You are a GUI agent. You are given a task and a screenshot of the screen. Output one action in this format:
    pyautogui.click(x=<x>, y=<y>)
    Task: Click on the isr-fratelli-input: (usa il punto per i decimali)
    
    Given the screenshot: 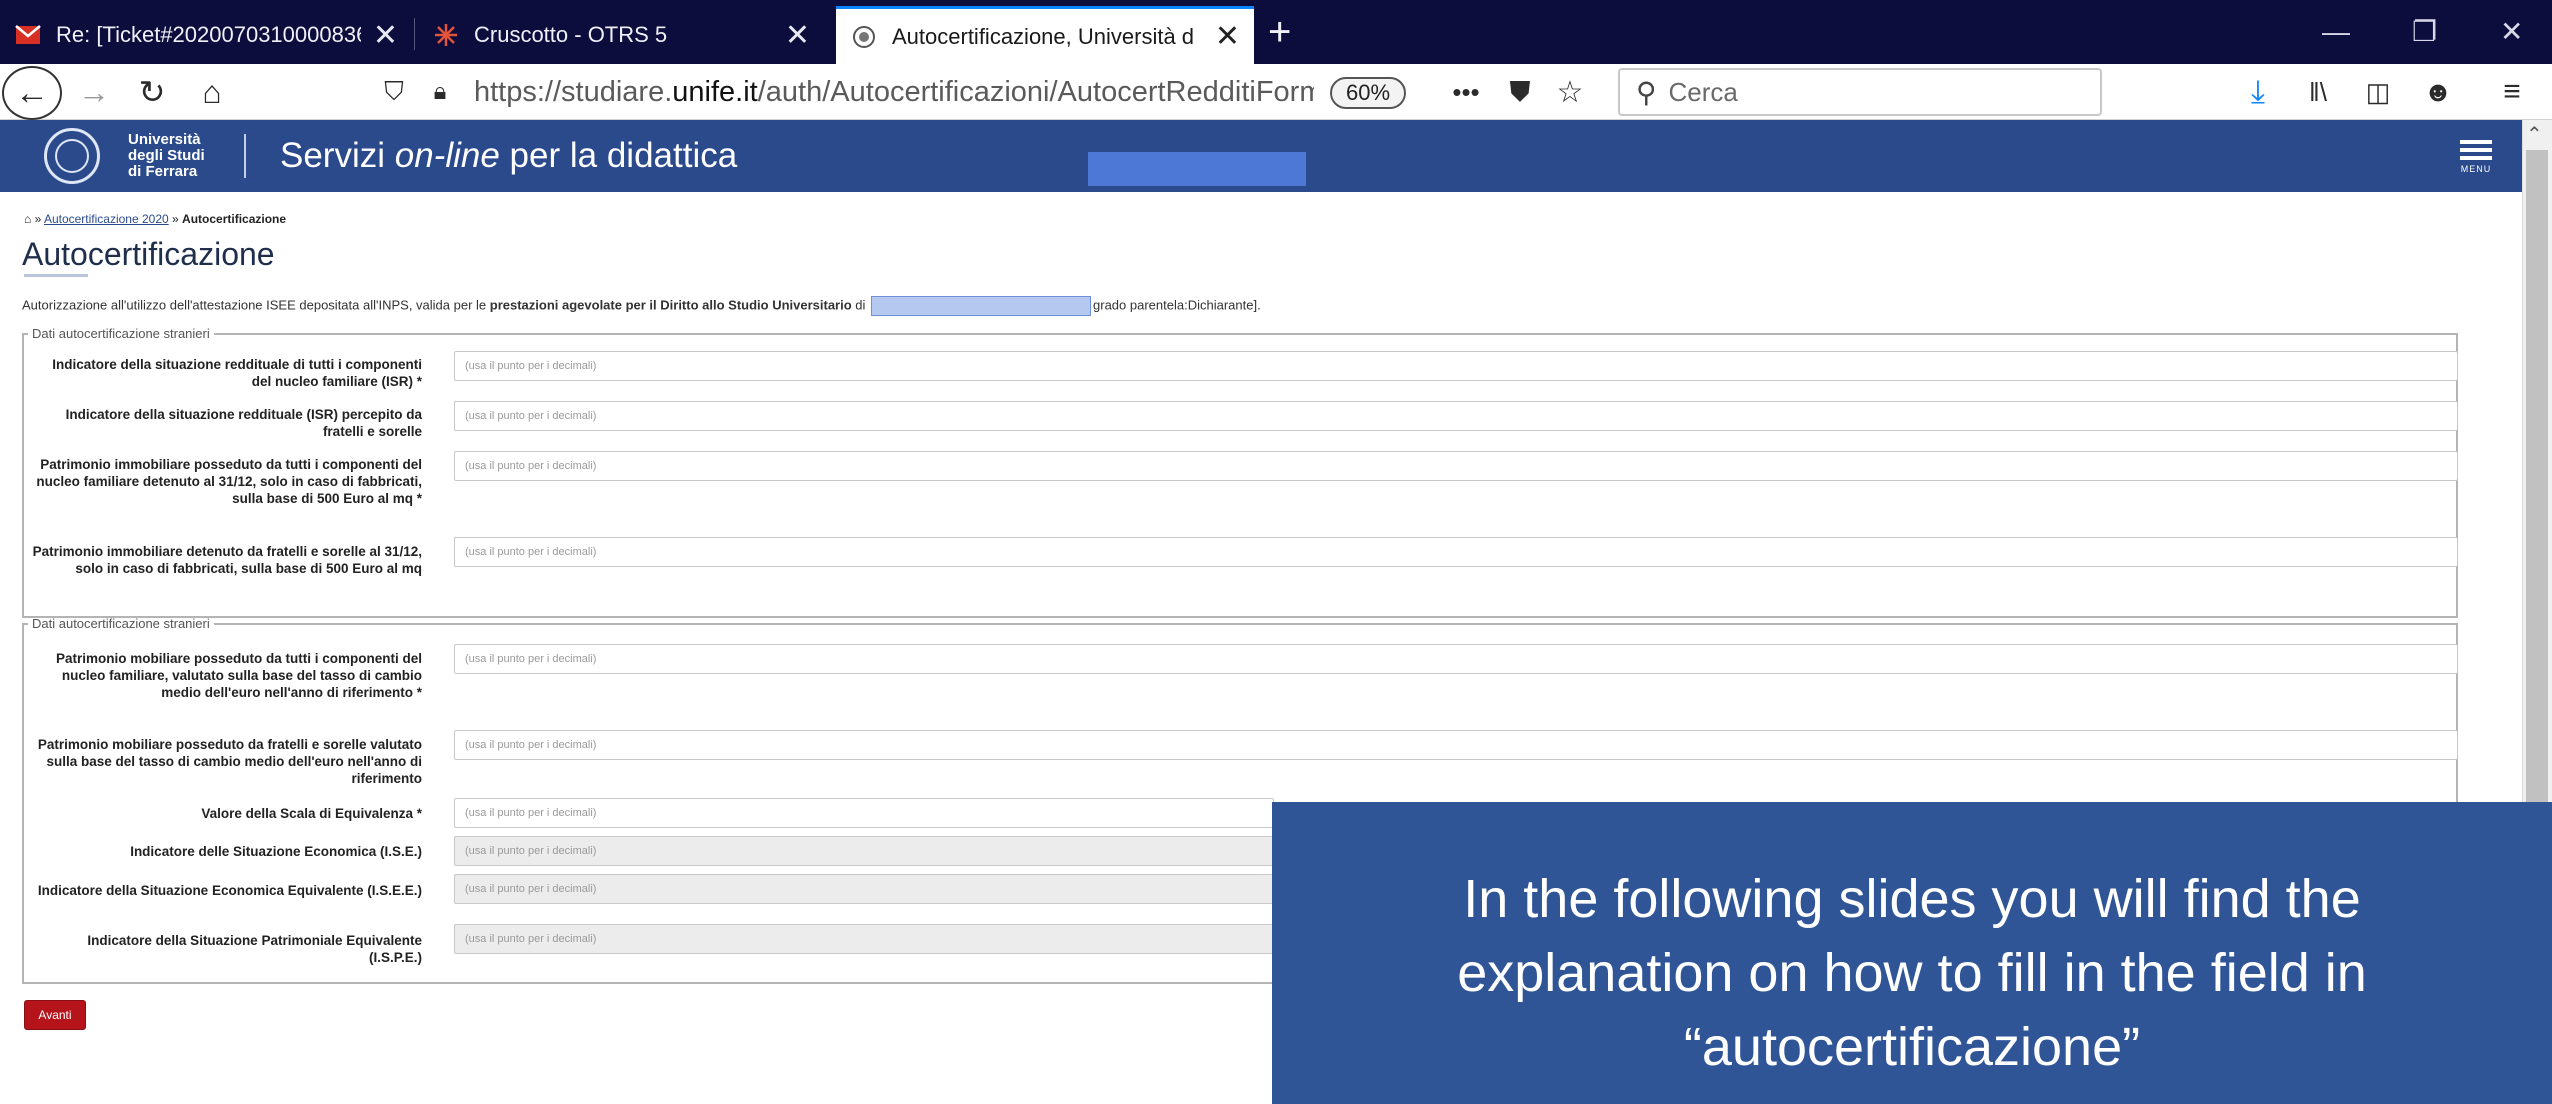 What is the action you would take?
    pyautogui.click(x=1456, y=416)
    